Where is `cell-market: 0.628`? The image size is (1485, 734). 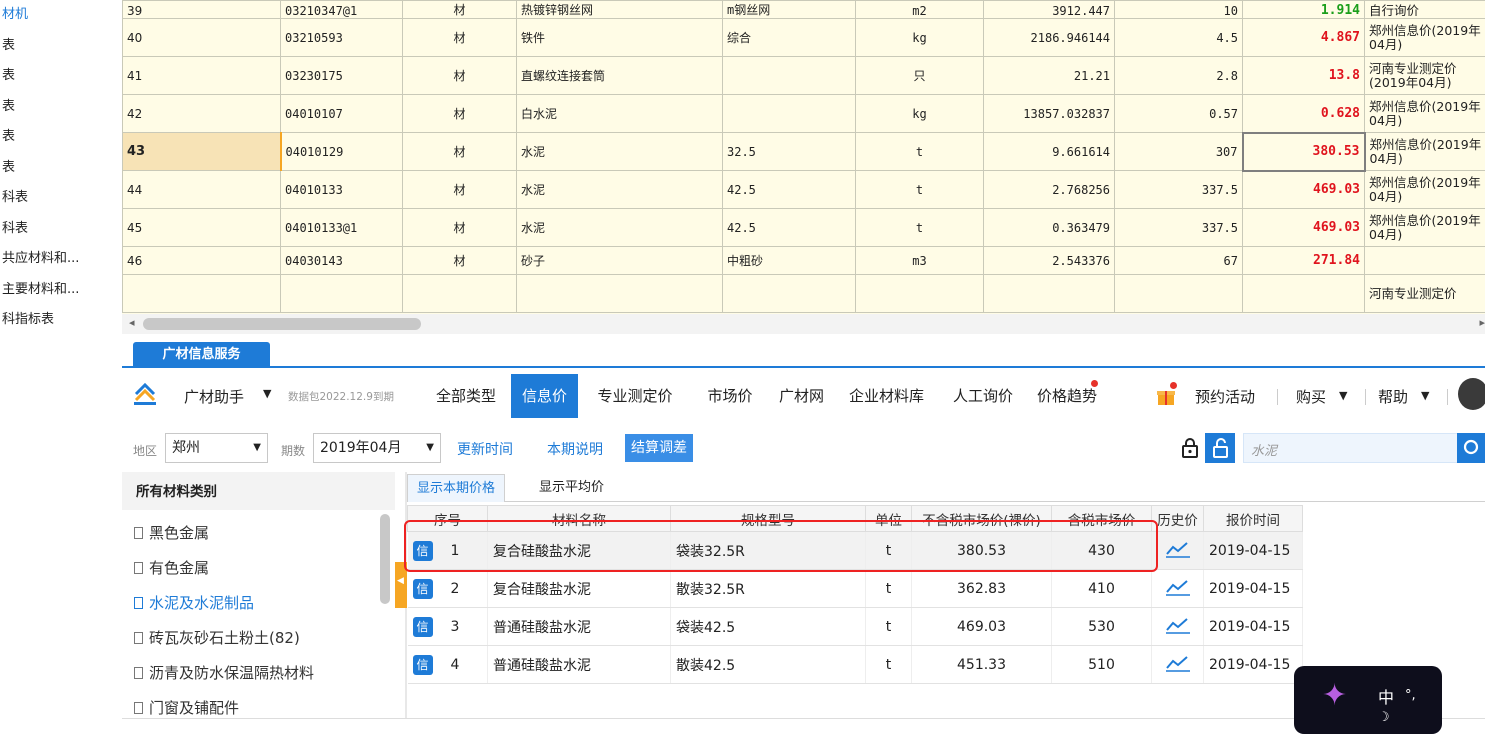
cell-market: 0.628 is located at coordinates (1303, 113).